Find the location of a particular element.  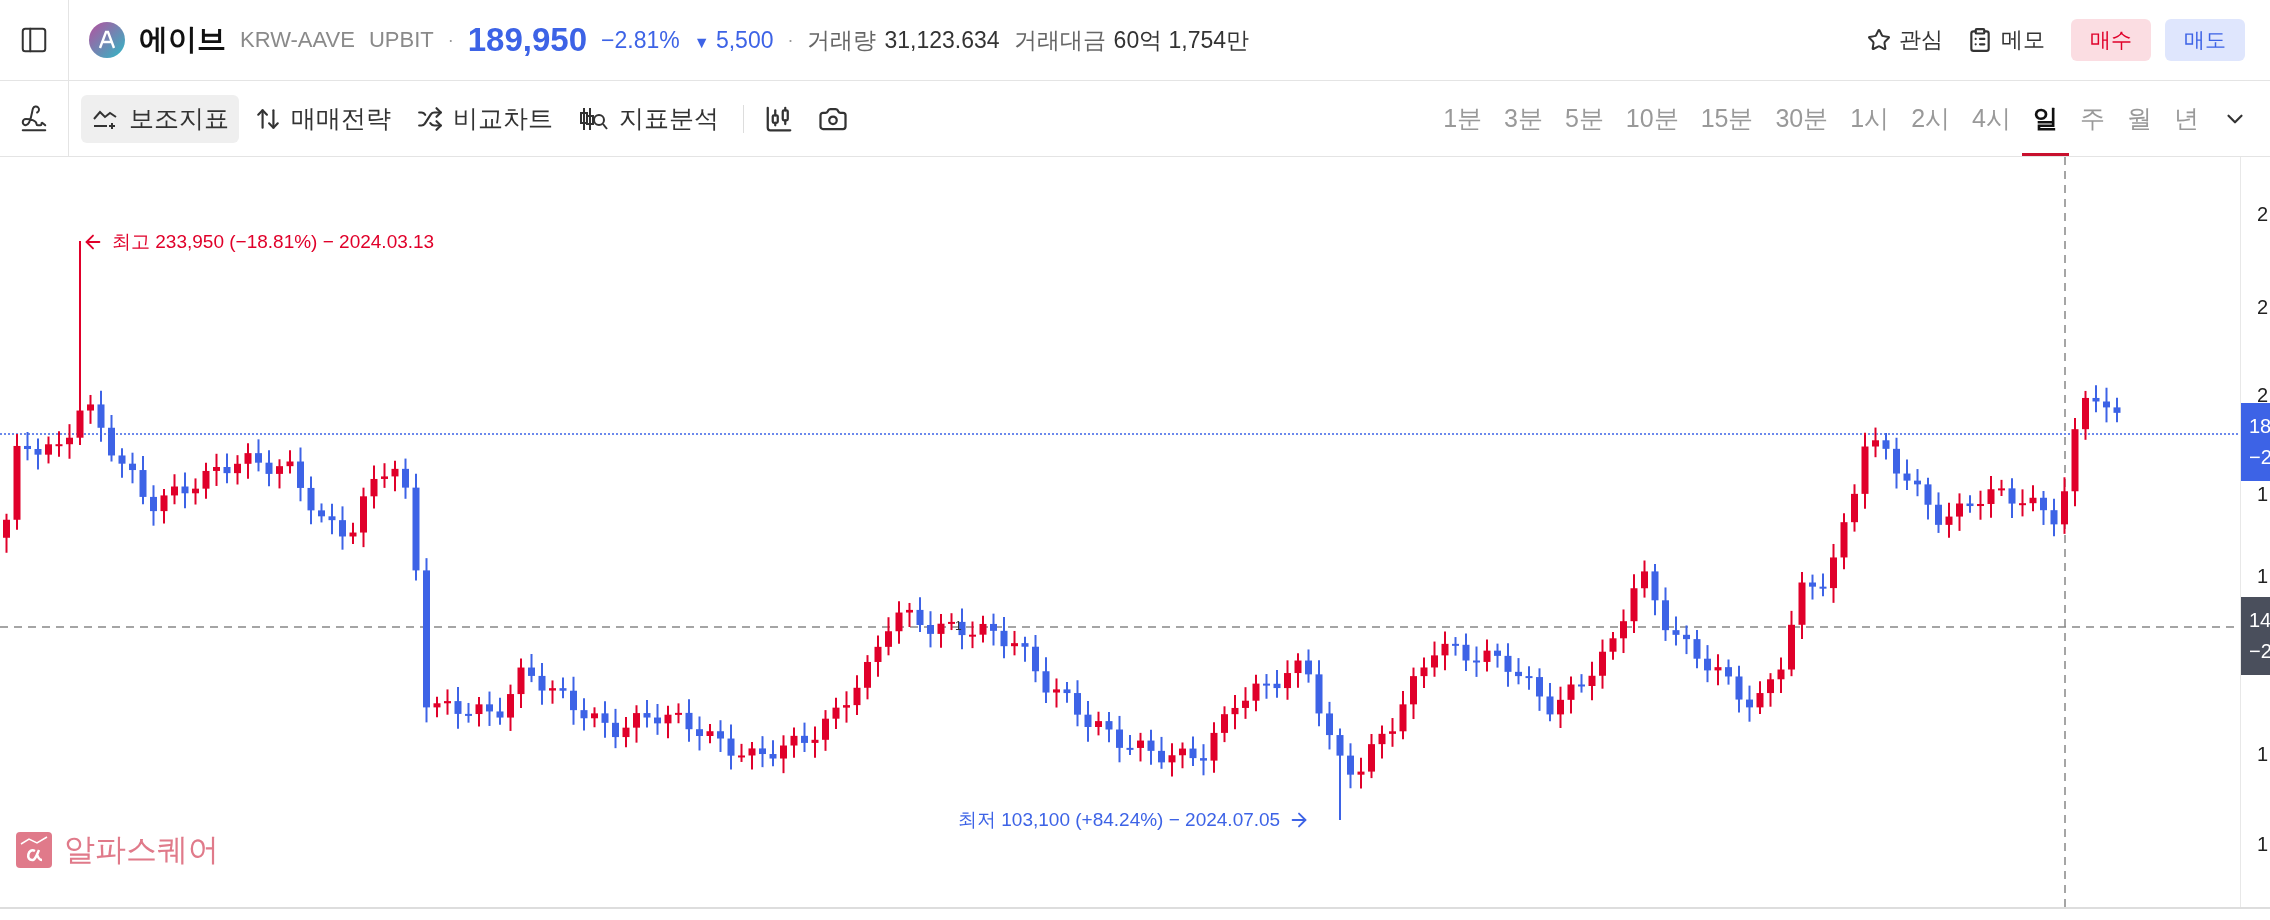

stat-label: 거래대금 is located at coordinates (1059, 40).